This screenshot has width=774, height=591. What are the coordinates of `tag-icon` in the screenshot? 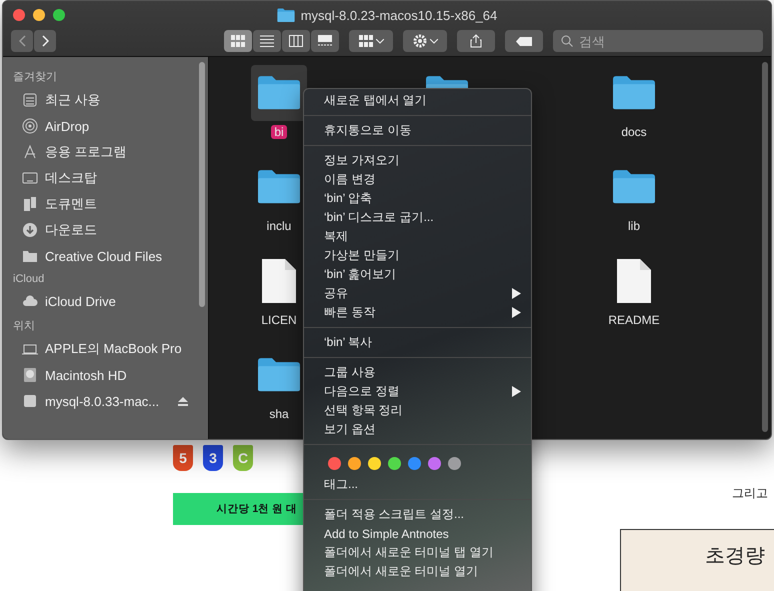 It's located at (524, 41).